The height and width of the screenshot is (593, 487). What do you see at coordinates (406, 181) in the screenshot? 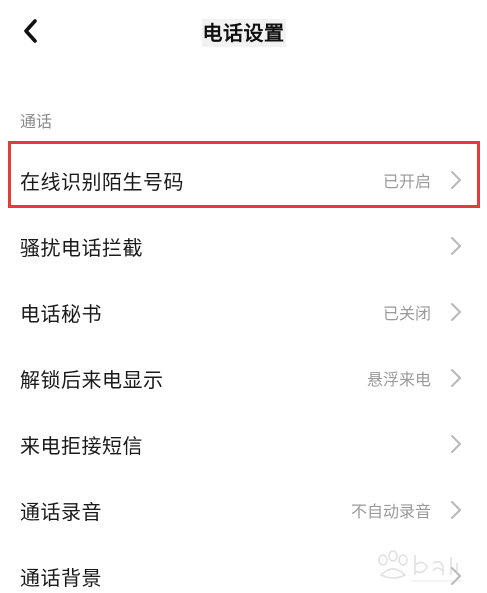
I see `setting-value: 已开启` at bounding box center [406, 181].